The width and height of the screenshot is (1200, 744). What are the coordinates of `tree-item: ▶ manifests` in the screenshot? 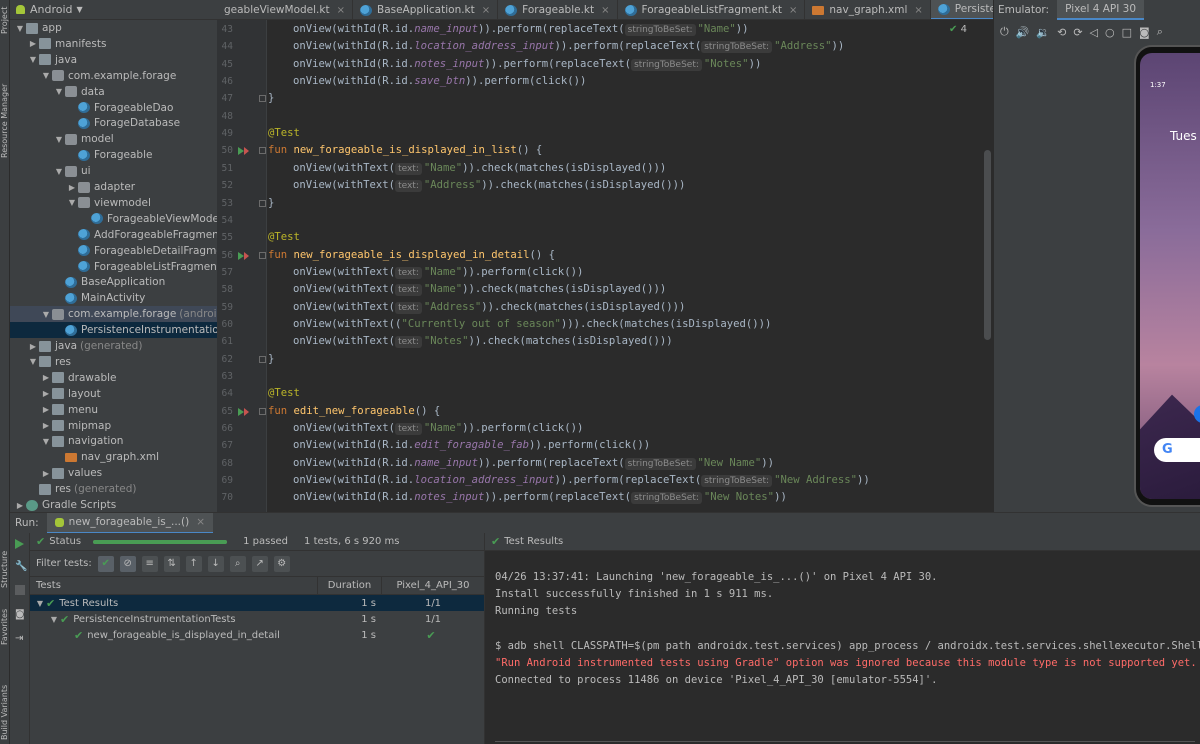 It's located at (113, 44).